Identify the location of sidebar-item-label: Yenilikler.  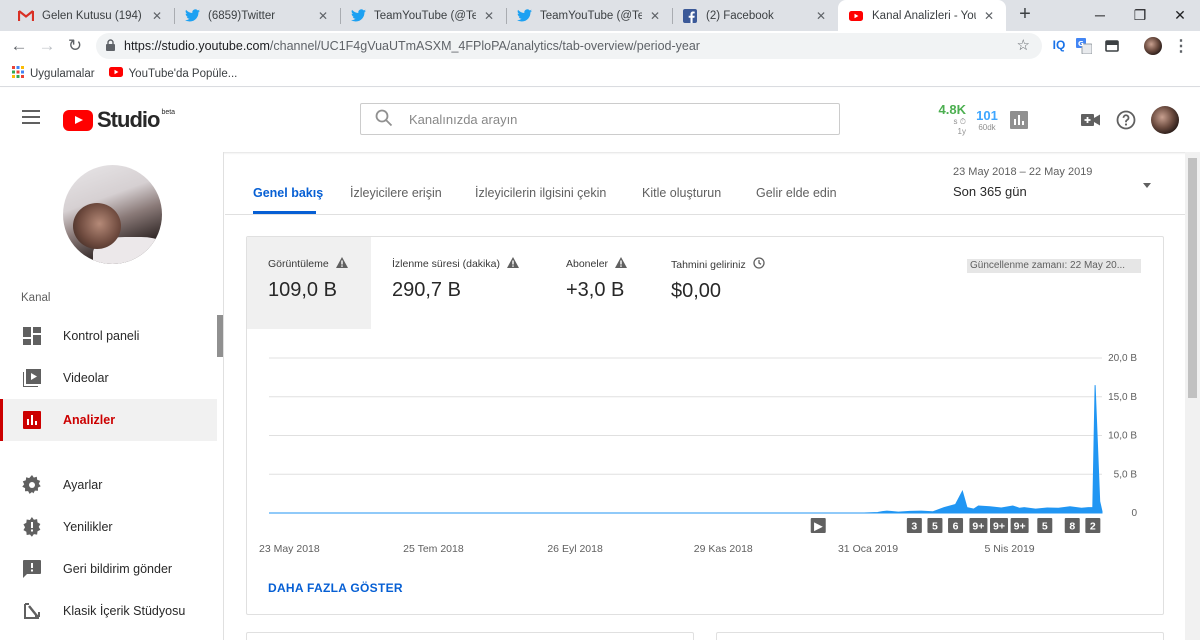
(88, 527).